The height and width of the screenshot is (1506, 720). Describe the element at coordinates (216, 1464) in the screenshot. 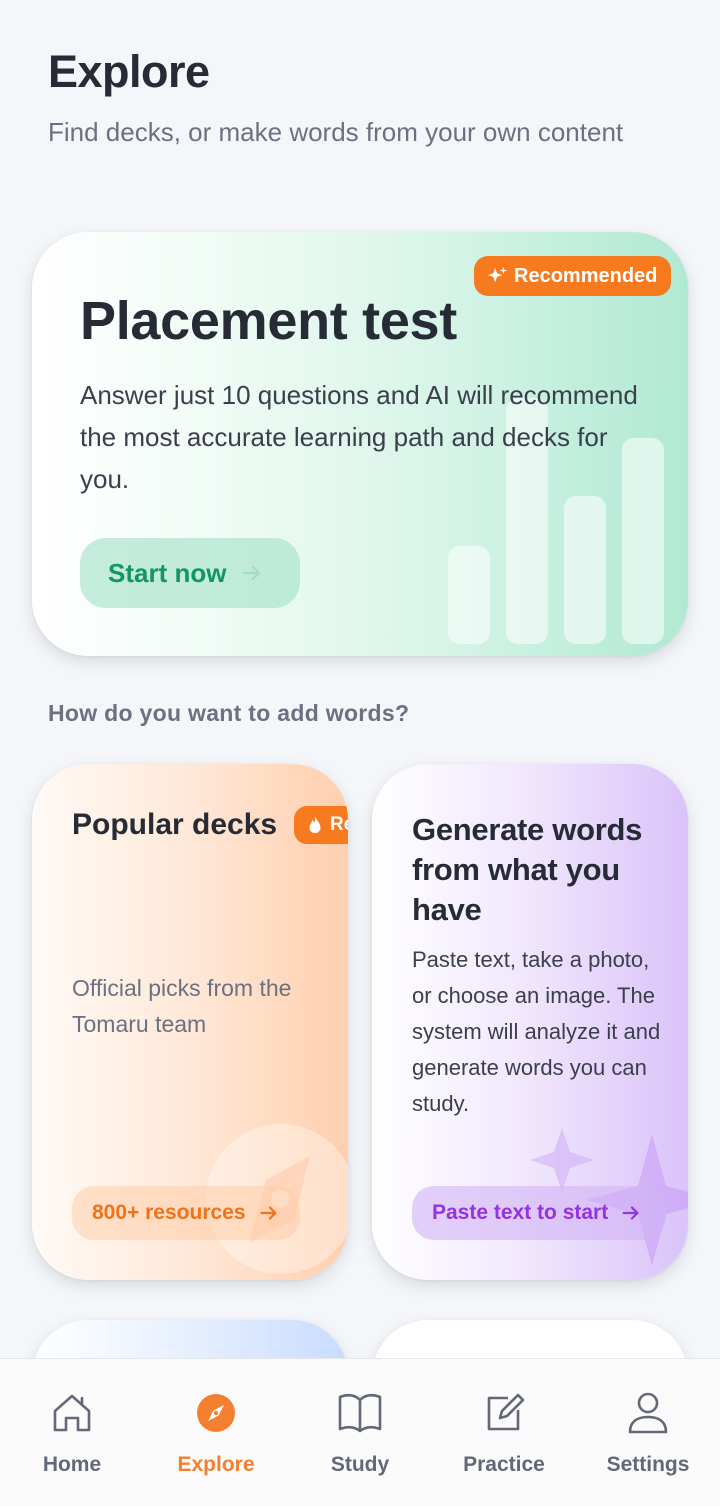

I see `tab-explore-label: Explore` at that location.